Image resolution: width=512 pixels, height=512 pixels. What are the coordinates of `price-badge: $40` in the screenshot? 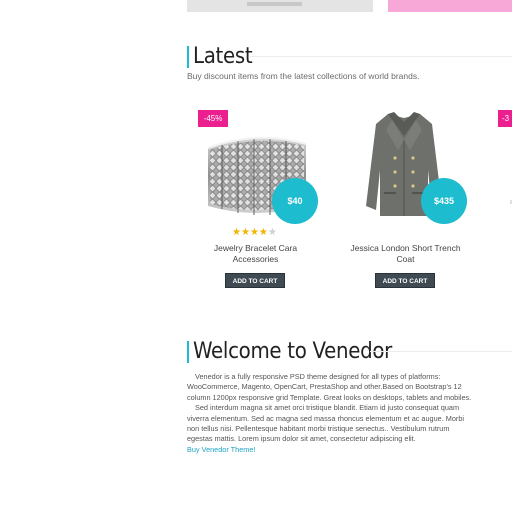 It's located at (295, 201).